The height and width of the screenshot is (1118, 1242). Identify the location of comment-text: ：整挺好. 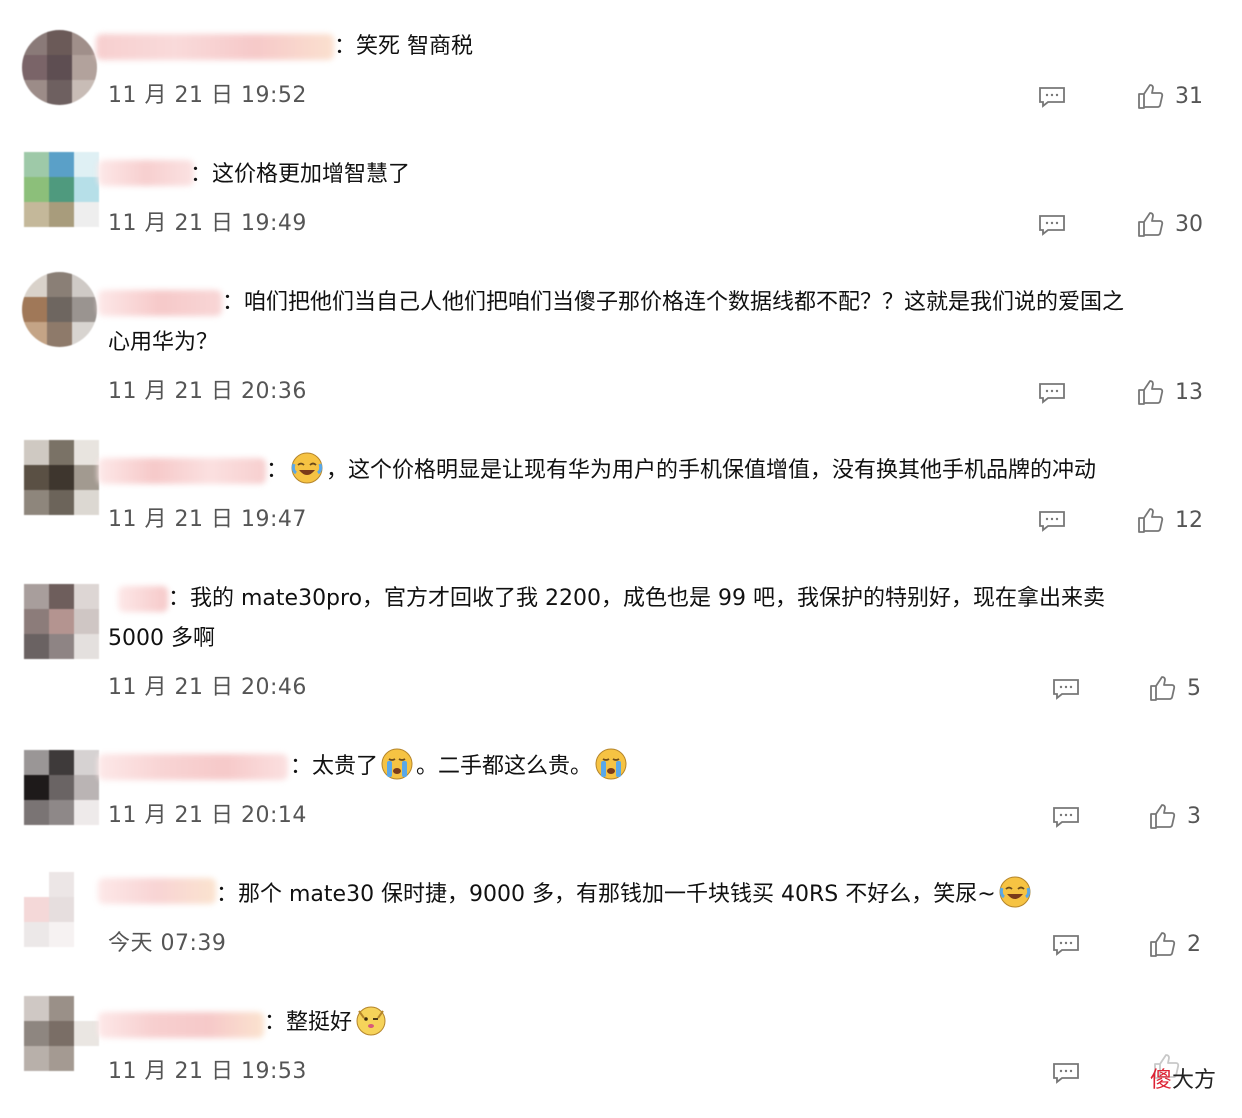
(327, 1023).